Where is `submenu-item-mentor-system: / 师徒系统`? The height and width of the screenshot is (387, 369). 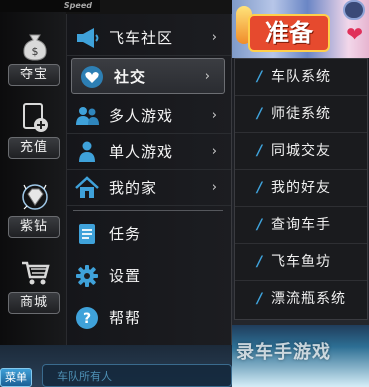
submenu-item-mentor-system: / 师徒系统 is located at coordinates (301, 114).